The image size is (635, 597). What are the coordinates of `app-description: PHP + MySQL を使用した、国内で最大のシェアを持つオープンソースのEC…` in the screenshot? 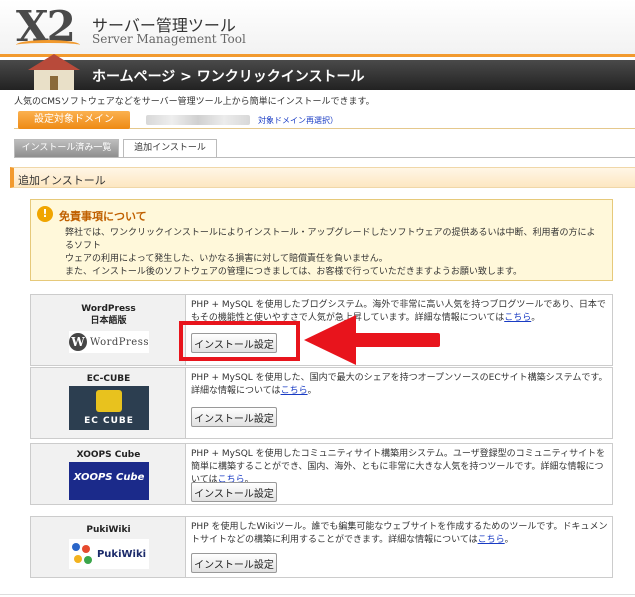 It's located at (400, 385).